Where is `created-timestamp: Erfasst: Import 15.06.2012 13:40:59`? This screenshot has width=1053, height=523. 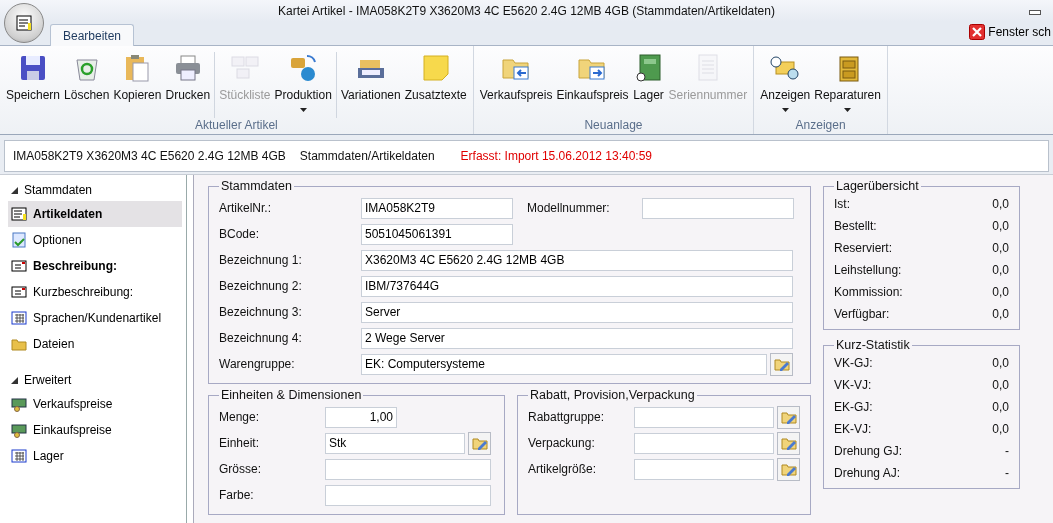 created-timestamp: Erfasst: Import 15.06.2012 13:40:59 is located at coordinates (556, 156).